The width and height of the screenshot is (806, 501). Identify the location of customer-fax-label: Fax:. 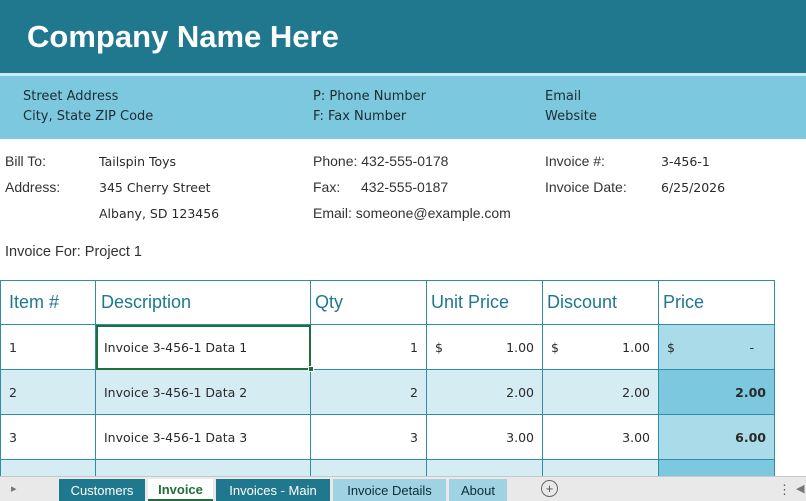
(327, 187).